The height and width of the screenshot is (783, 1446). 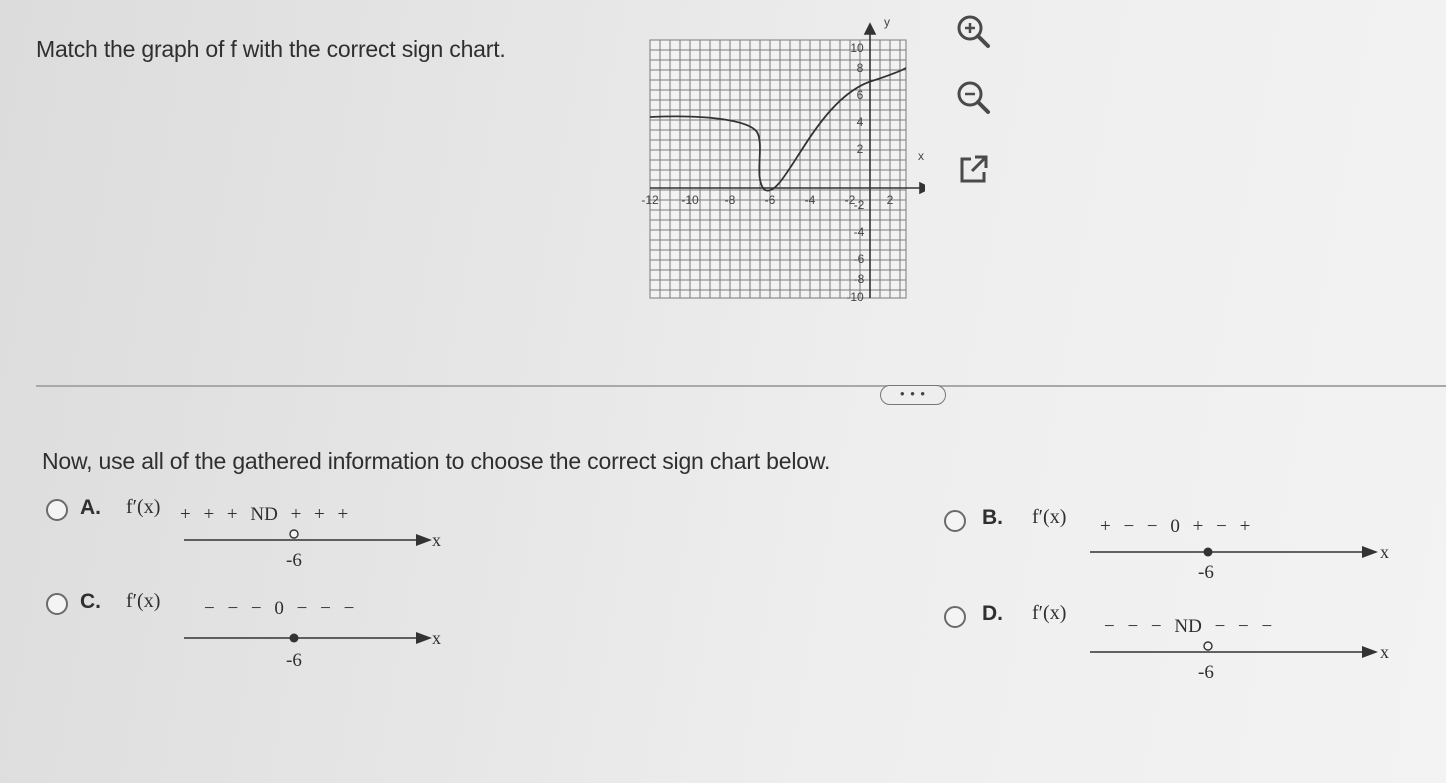 I want to click on option-b-number-line, so click(x=1234, y=552).